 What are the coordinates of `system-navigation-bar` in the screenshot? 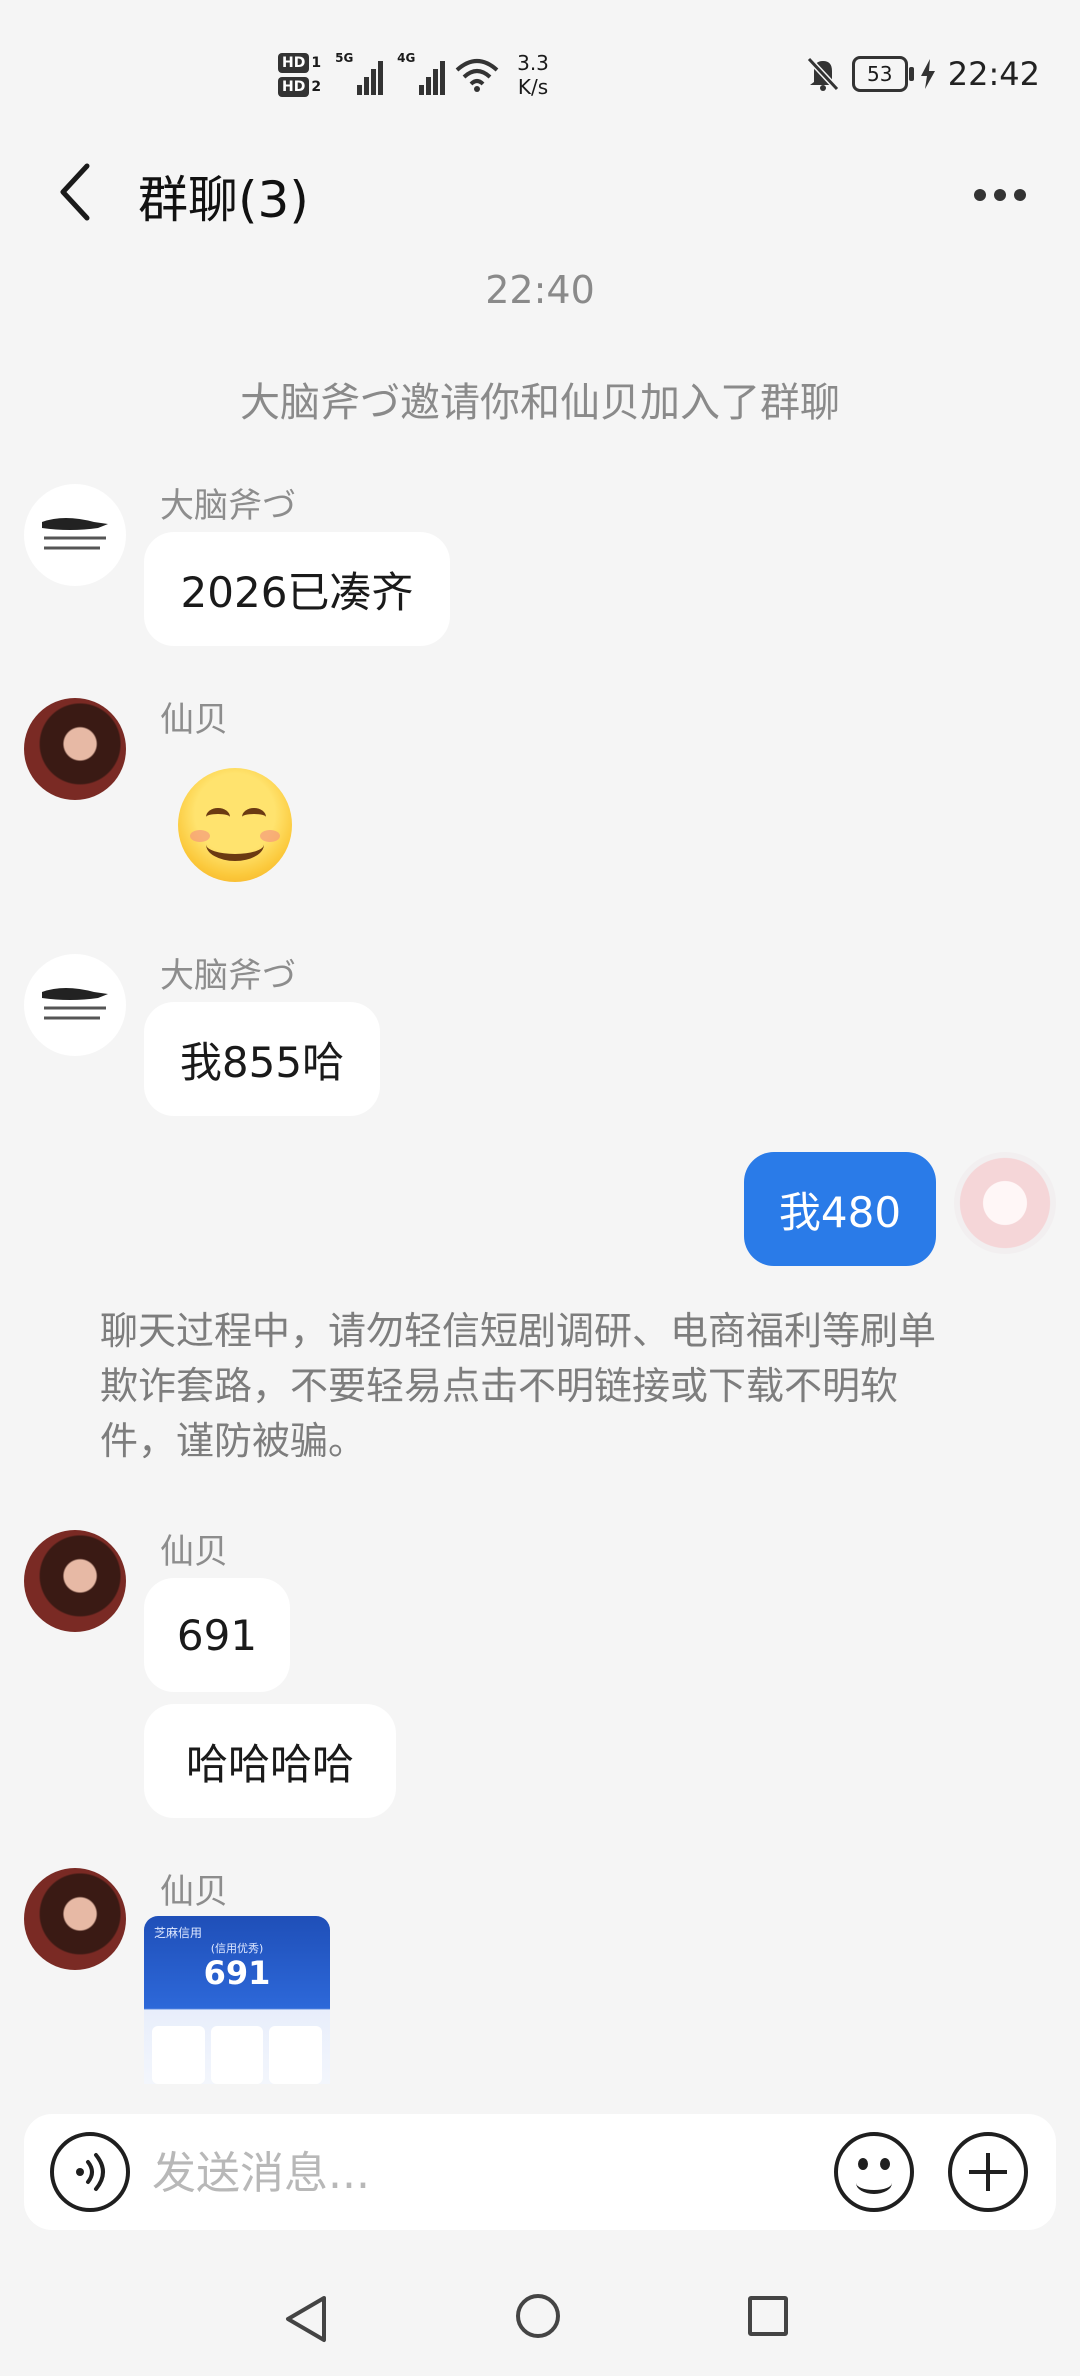 It's located at (540, 2318).